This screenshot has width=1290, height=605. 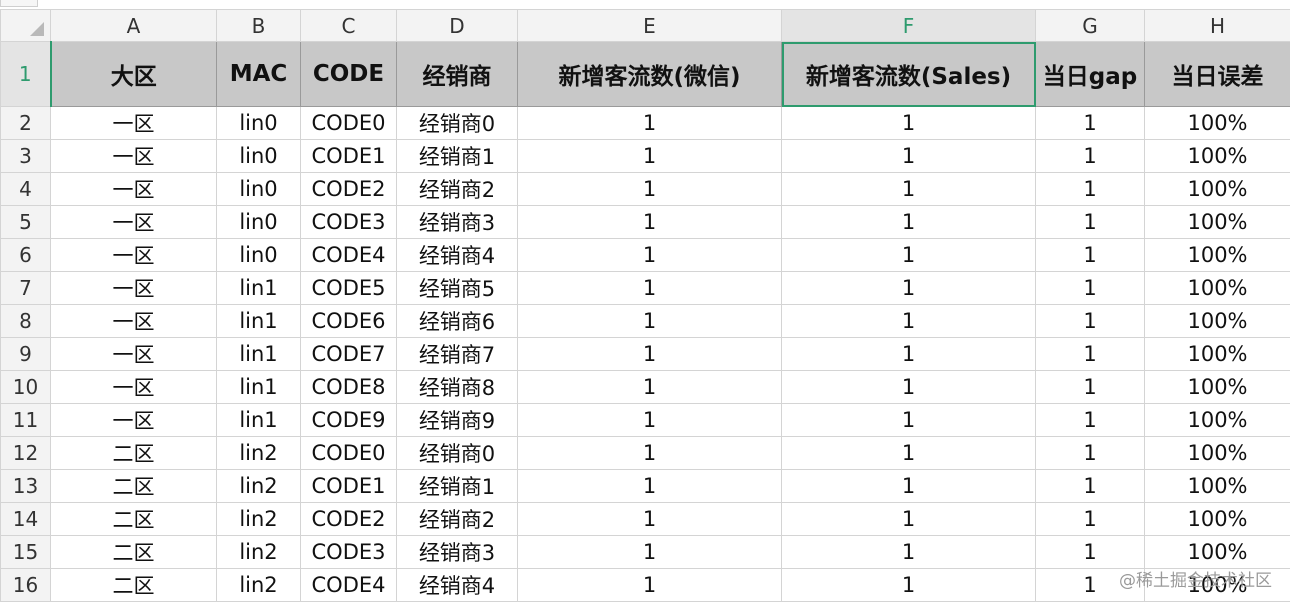 What do you see at coordinates (25, 321) in the screenshot?
I see `row-header: 8` at bounding box center [25, 321].